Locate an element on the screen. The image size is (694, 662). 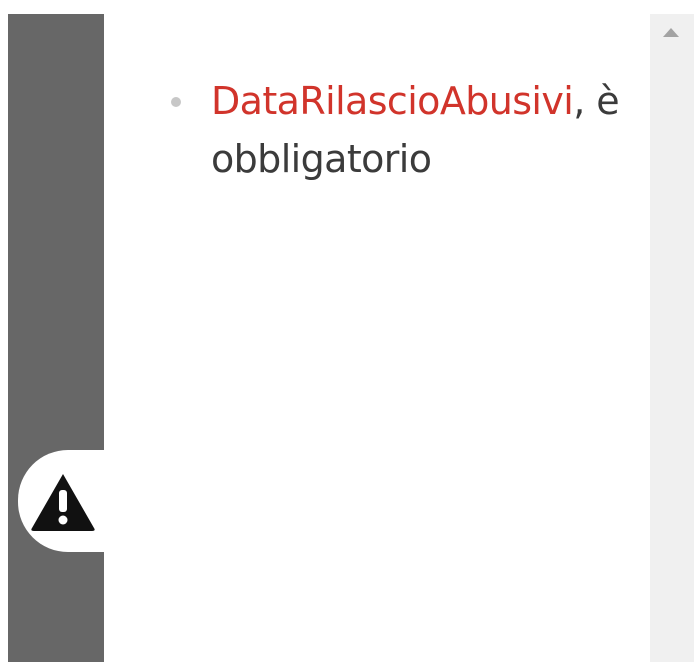
left-white-edge is located at coordinates (4, 331).